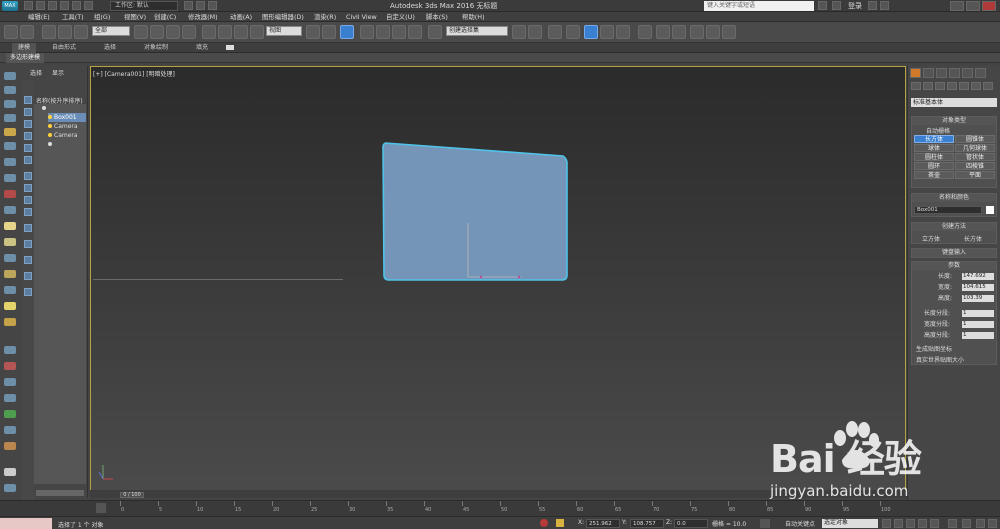 The height and width of the screenshot is (529, 1000). I want to click on auto-key-button: 自动关键点, so click(800, 523).